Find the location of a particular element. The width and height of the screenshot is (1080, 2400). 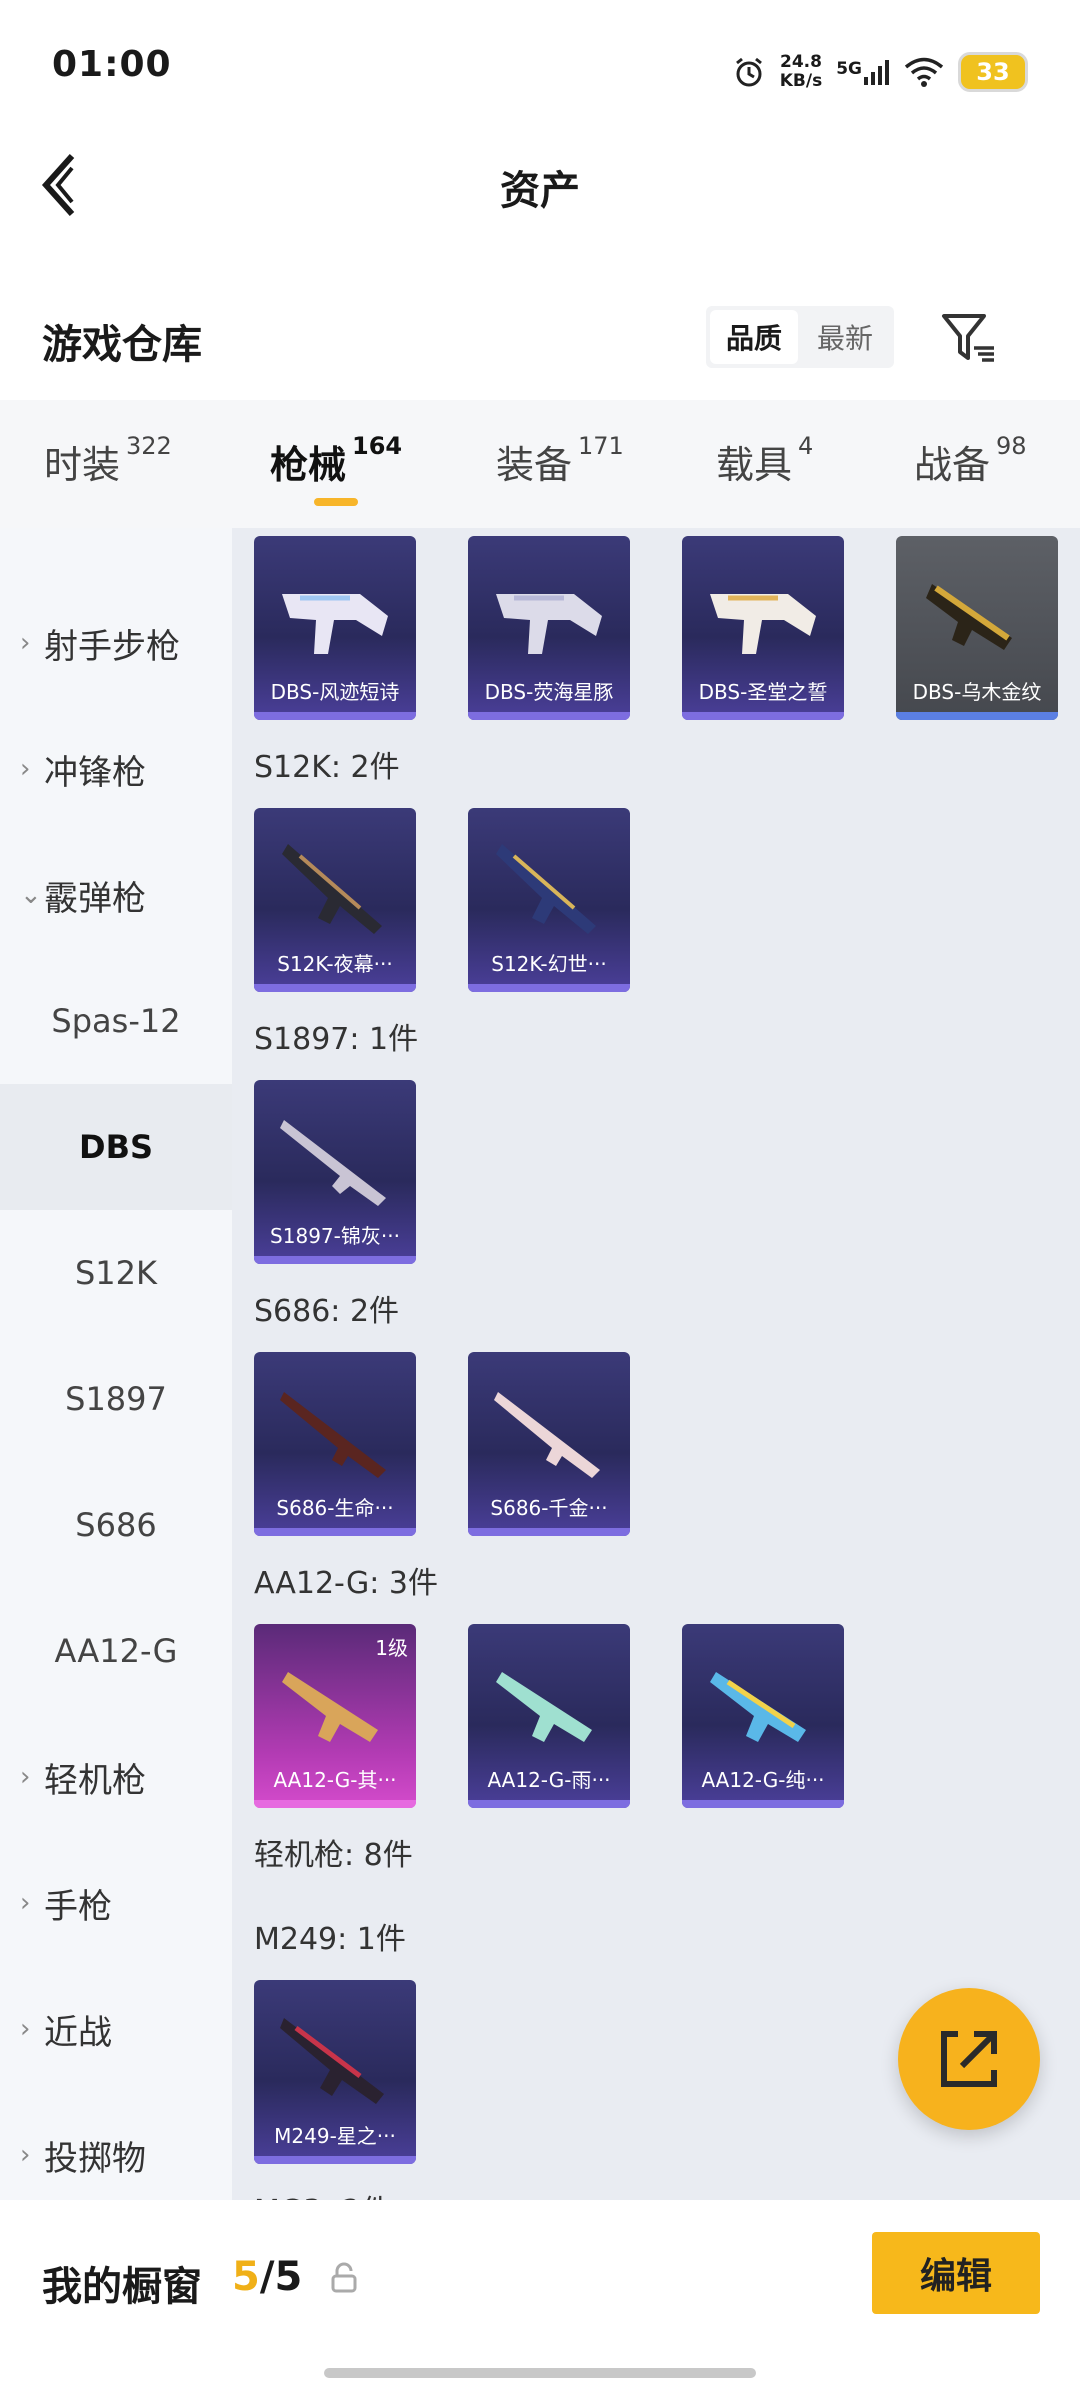

weapon-card: DBS-风迹短诗 is located at coordinates (335, 628).